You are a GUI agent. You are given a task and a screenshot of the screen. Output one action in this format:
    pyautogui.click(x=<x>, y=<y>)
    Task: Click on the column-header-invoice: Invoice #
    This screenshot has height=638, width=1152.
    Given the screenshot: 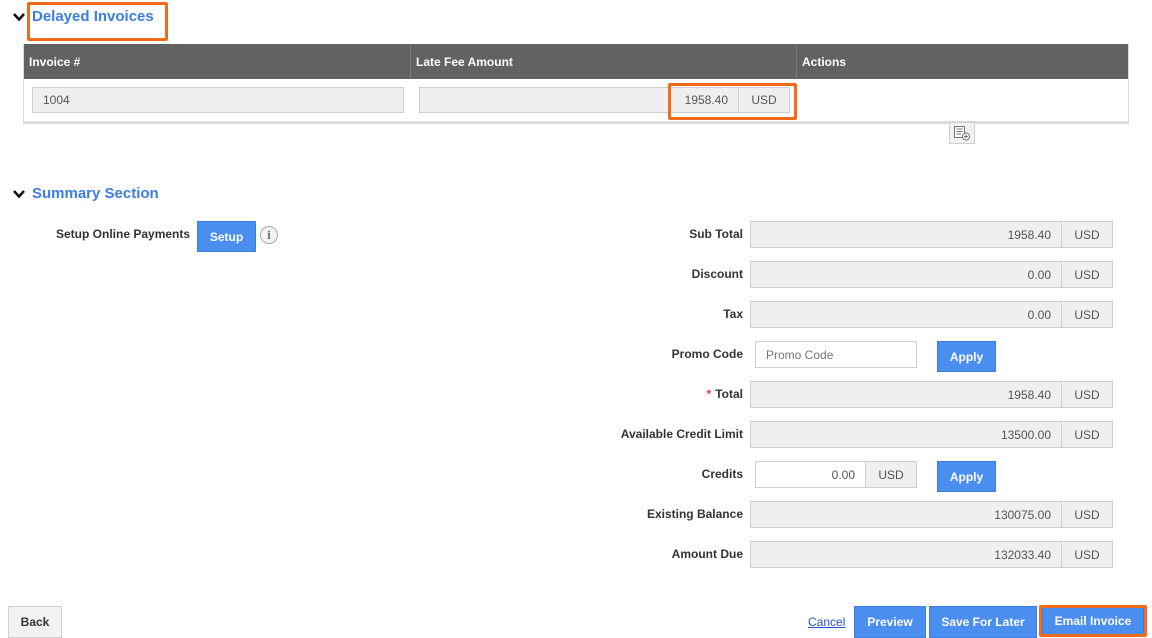 What is the action you would take?
    pyautogui.click(x=217, y=61)
    